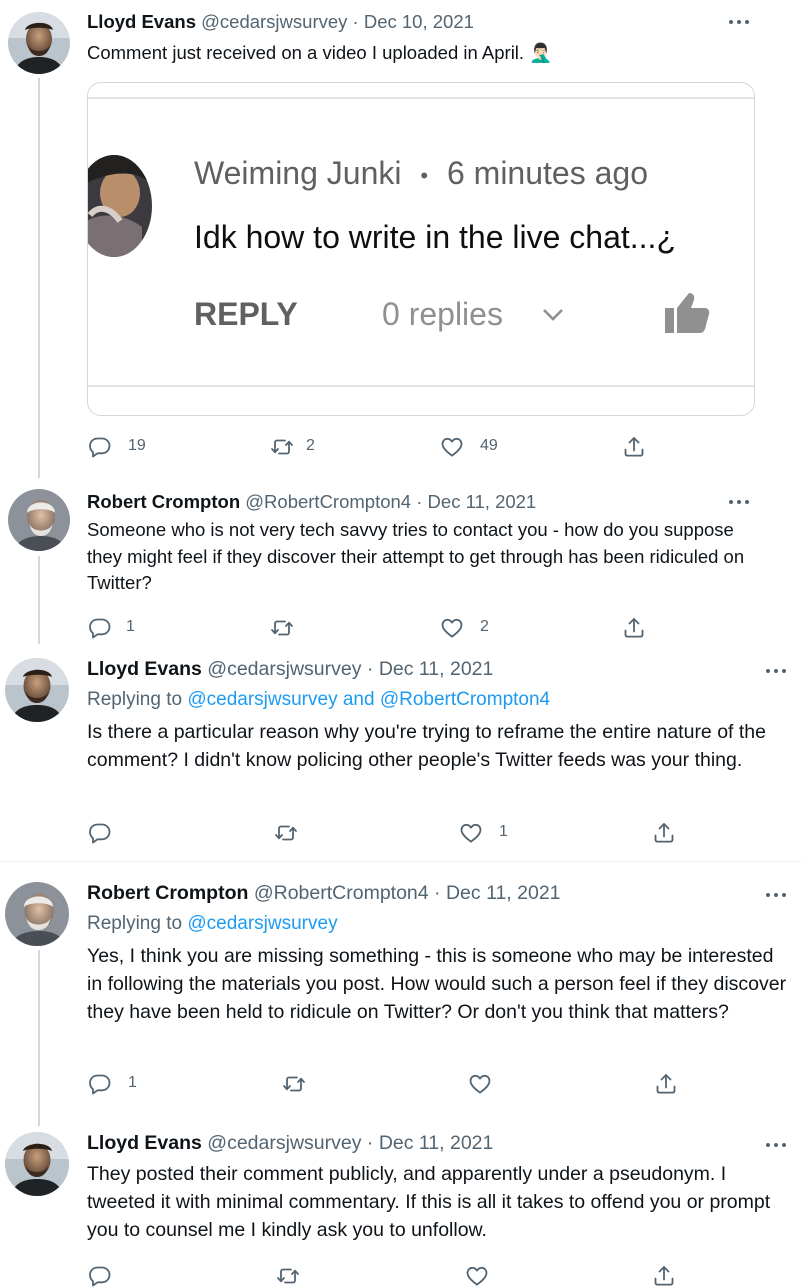  I want to click on chevron-down-icon, so click(553, 315).